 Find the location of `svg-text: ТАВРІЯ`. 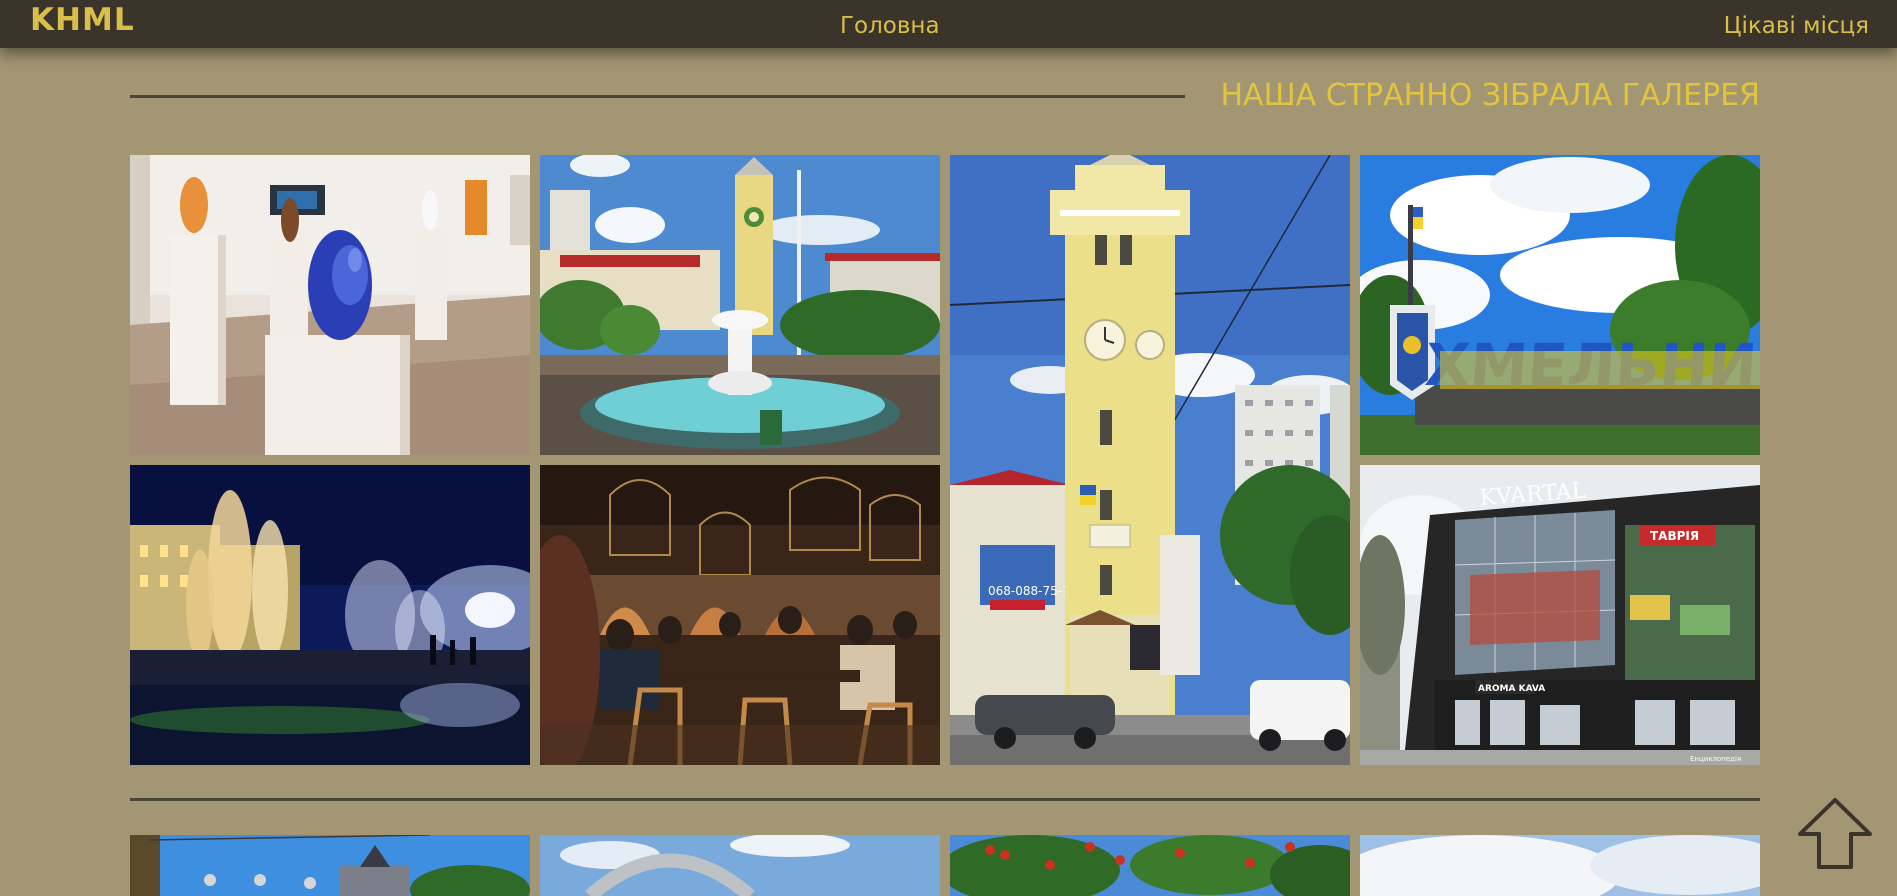

svg-text: ТАВРІЯ is located at coordinates (1674, 536).